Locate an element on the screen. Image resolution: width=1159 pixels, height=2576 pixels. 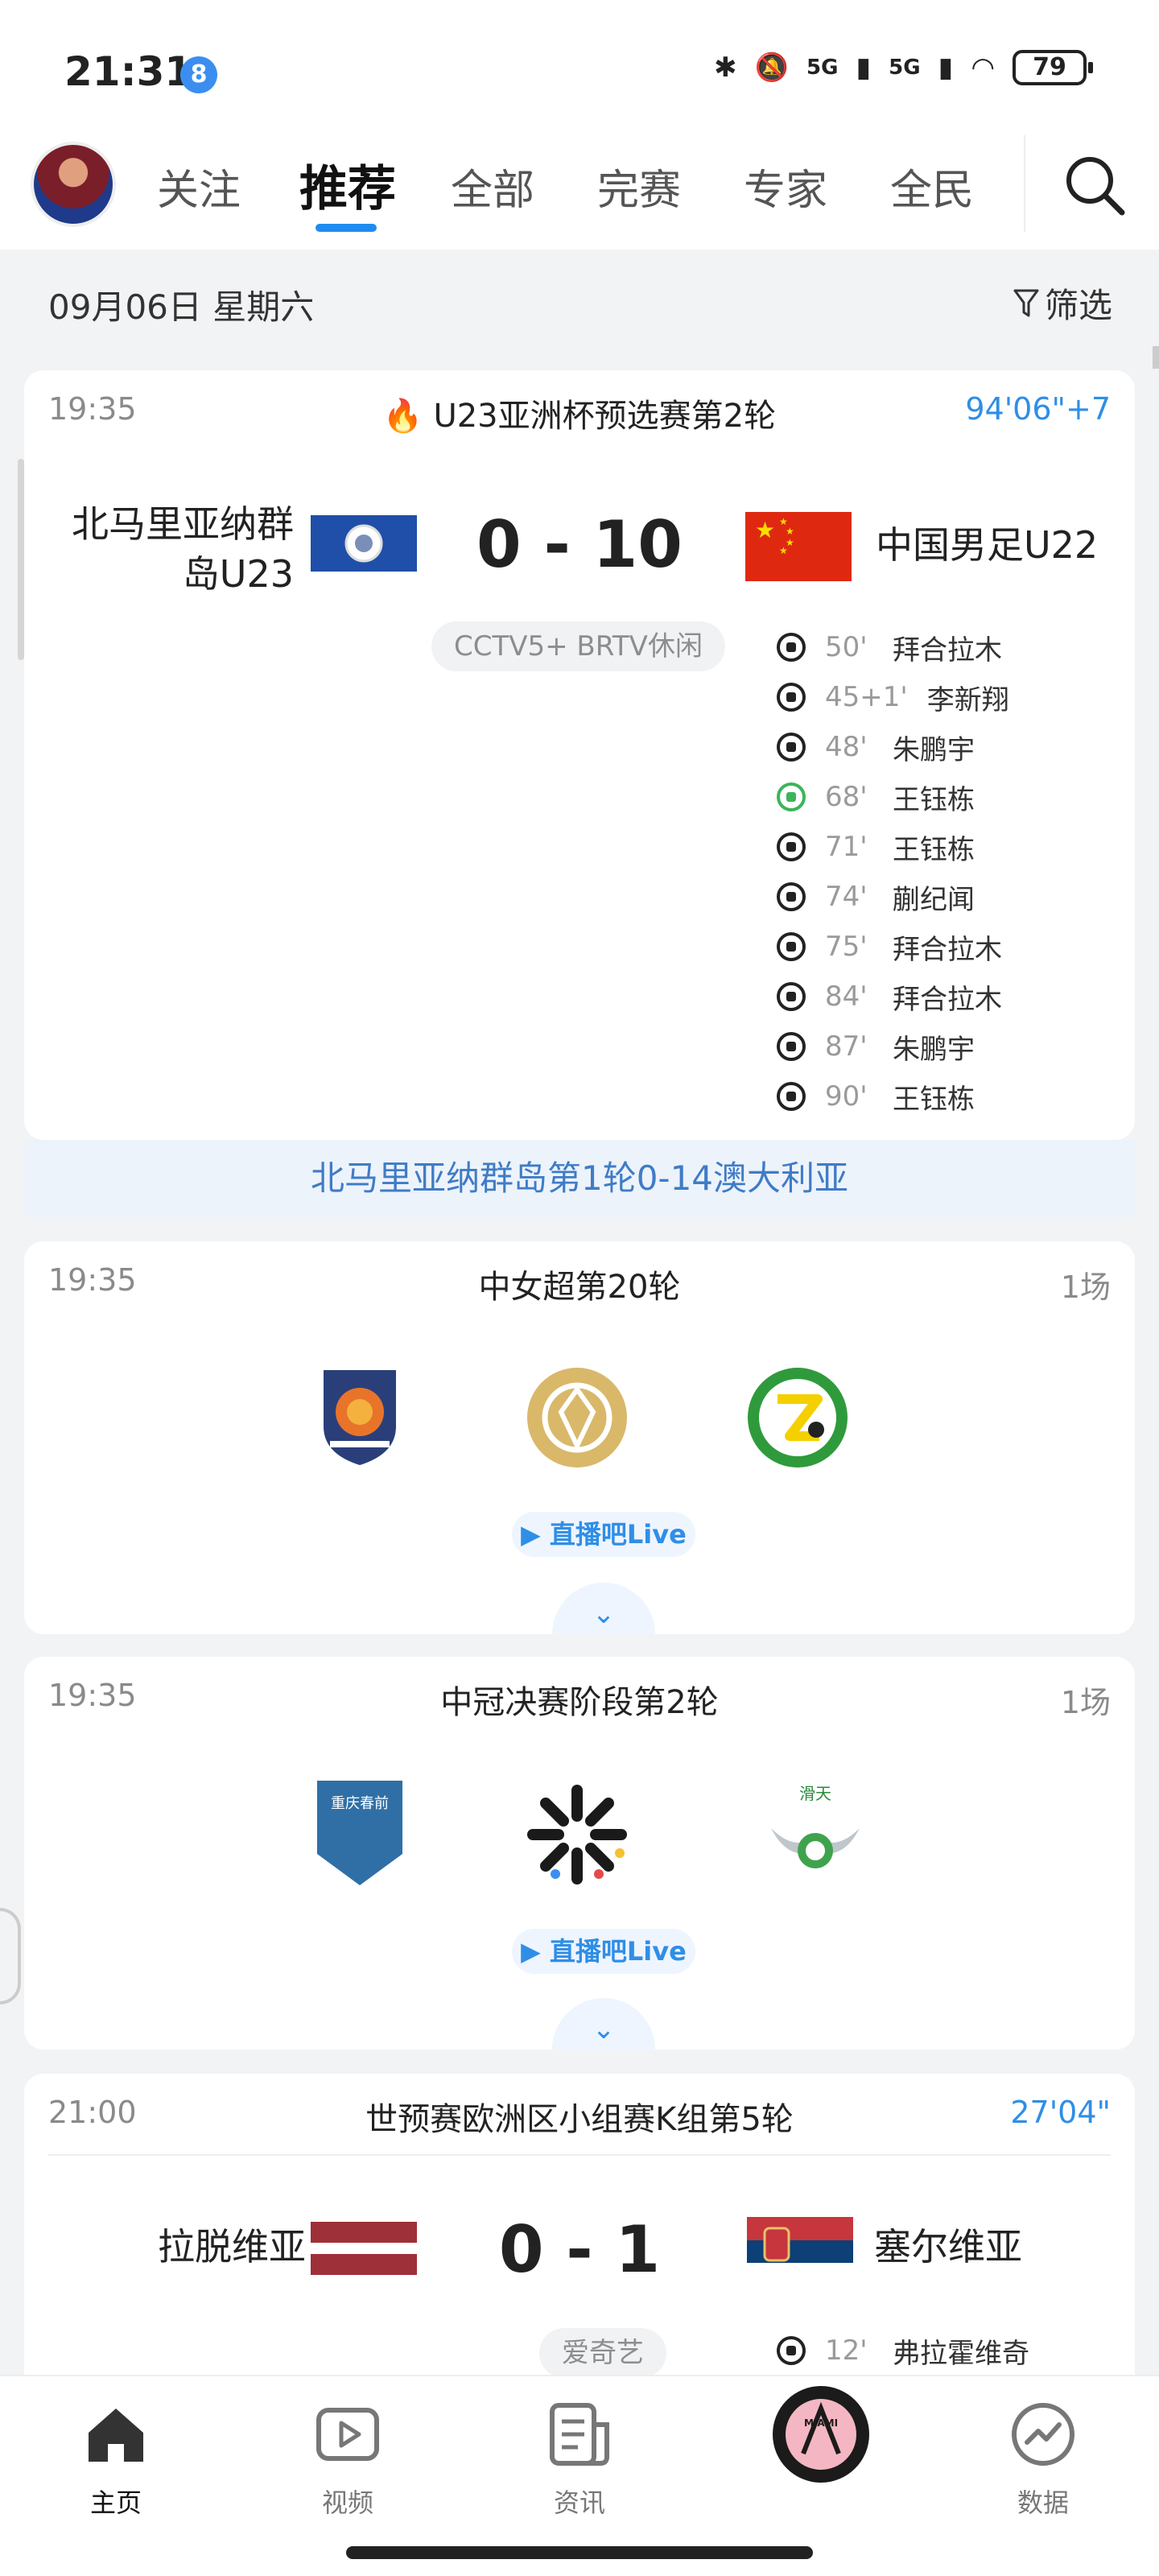
team-crest-icon is located at coordinates (360, 1417).